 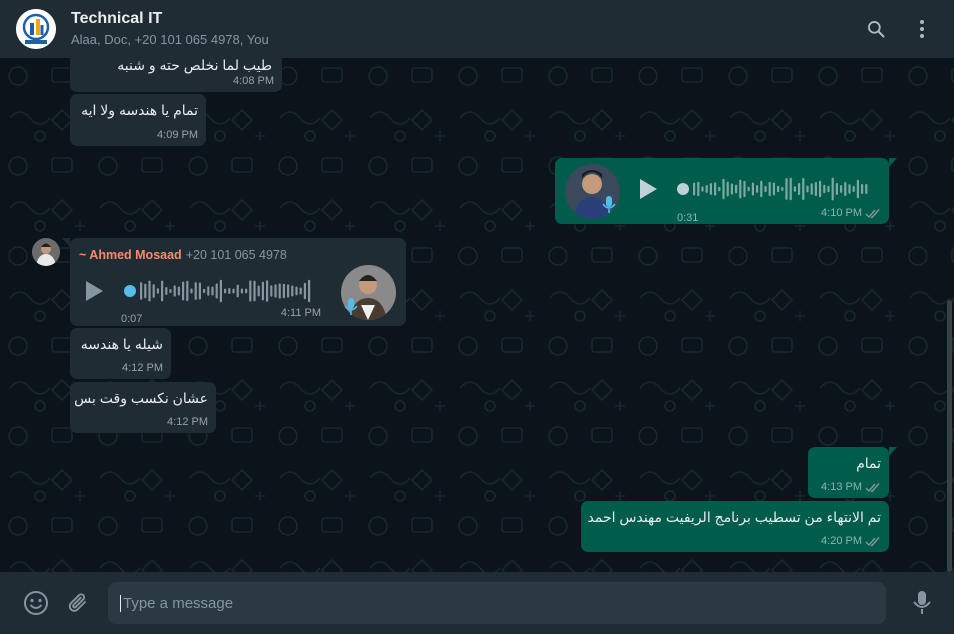 I want to click on attach-icon, so click(x=78, y=603).